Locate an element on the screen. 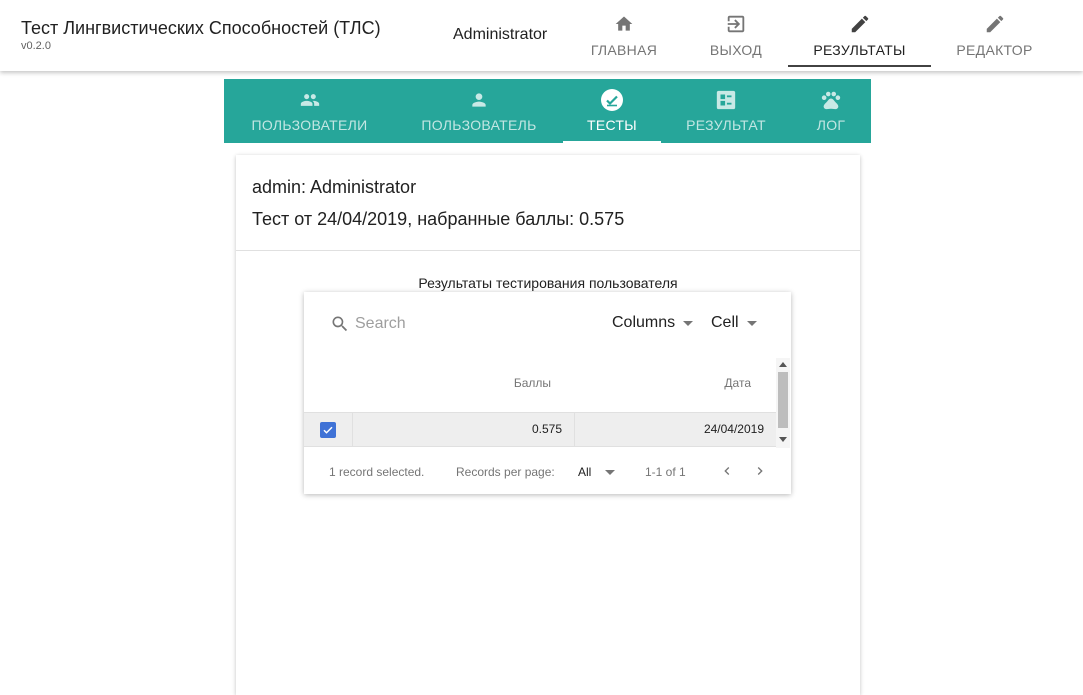  fact-check-icon is located at coordinates (726, 100).